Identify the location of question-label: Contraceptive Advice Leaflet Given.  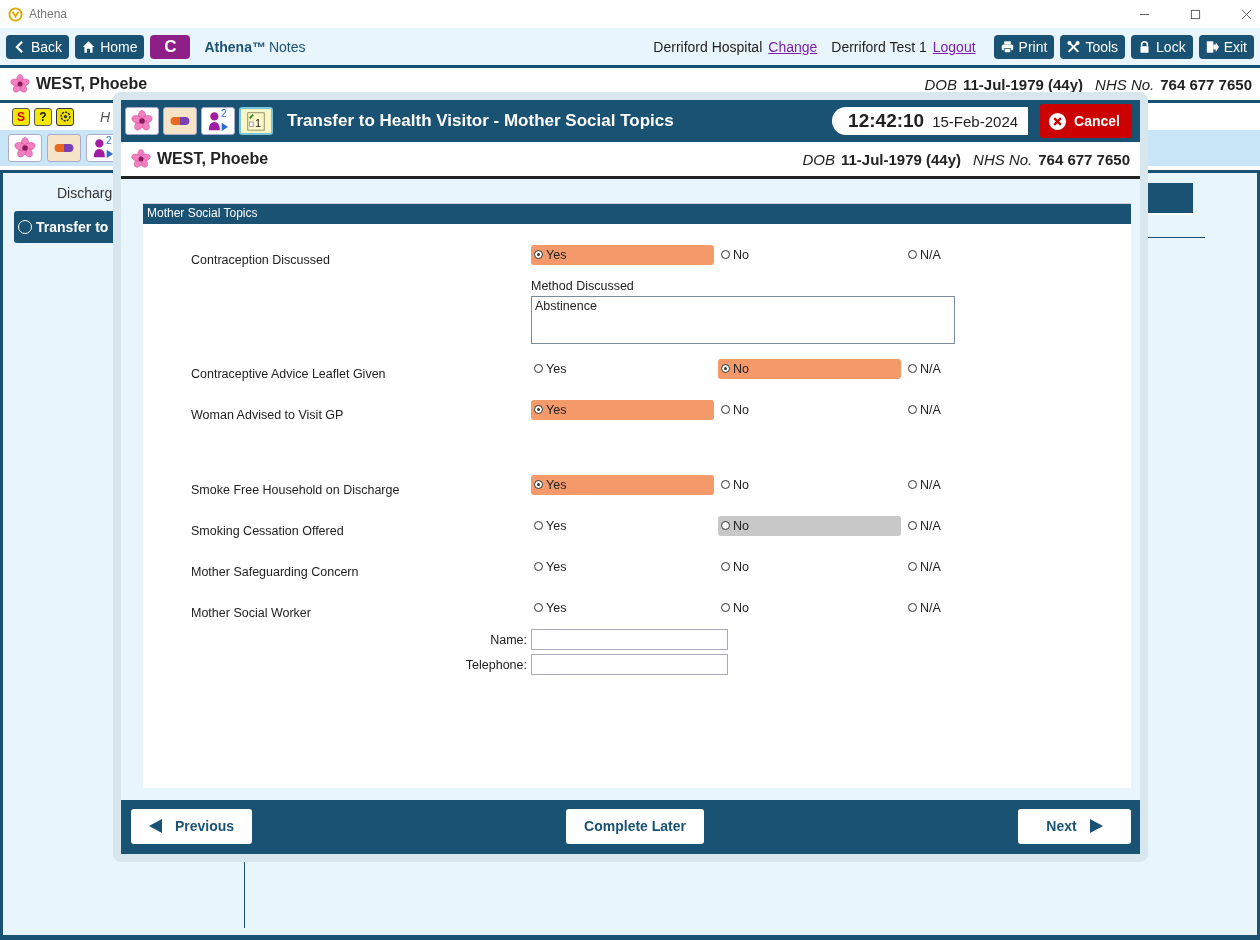
(289, 373).